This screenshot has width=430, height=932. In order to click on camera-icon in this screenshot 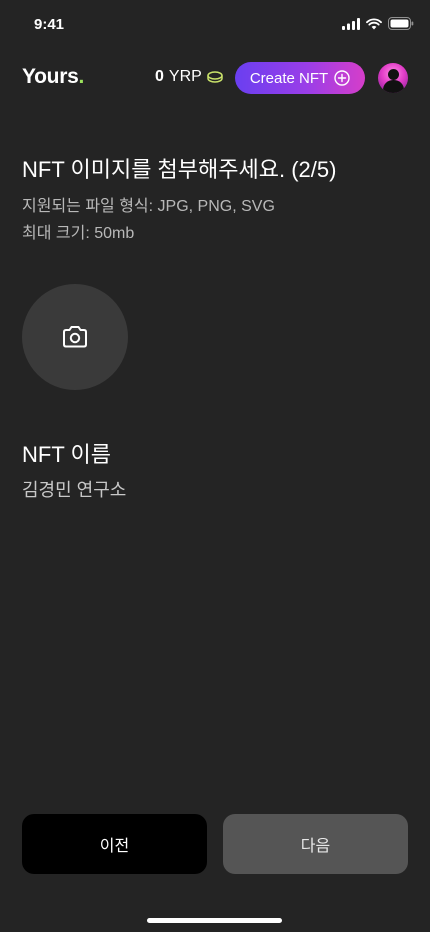, I will do `click(75, 337)`.